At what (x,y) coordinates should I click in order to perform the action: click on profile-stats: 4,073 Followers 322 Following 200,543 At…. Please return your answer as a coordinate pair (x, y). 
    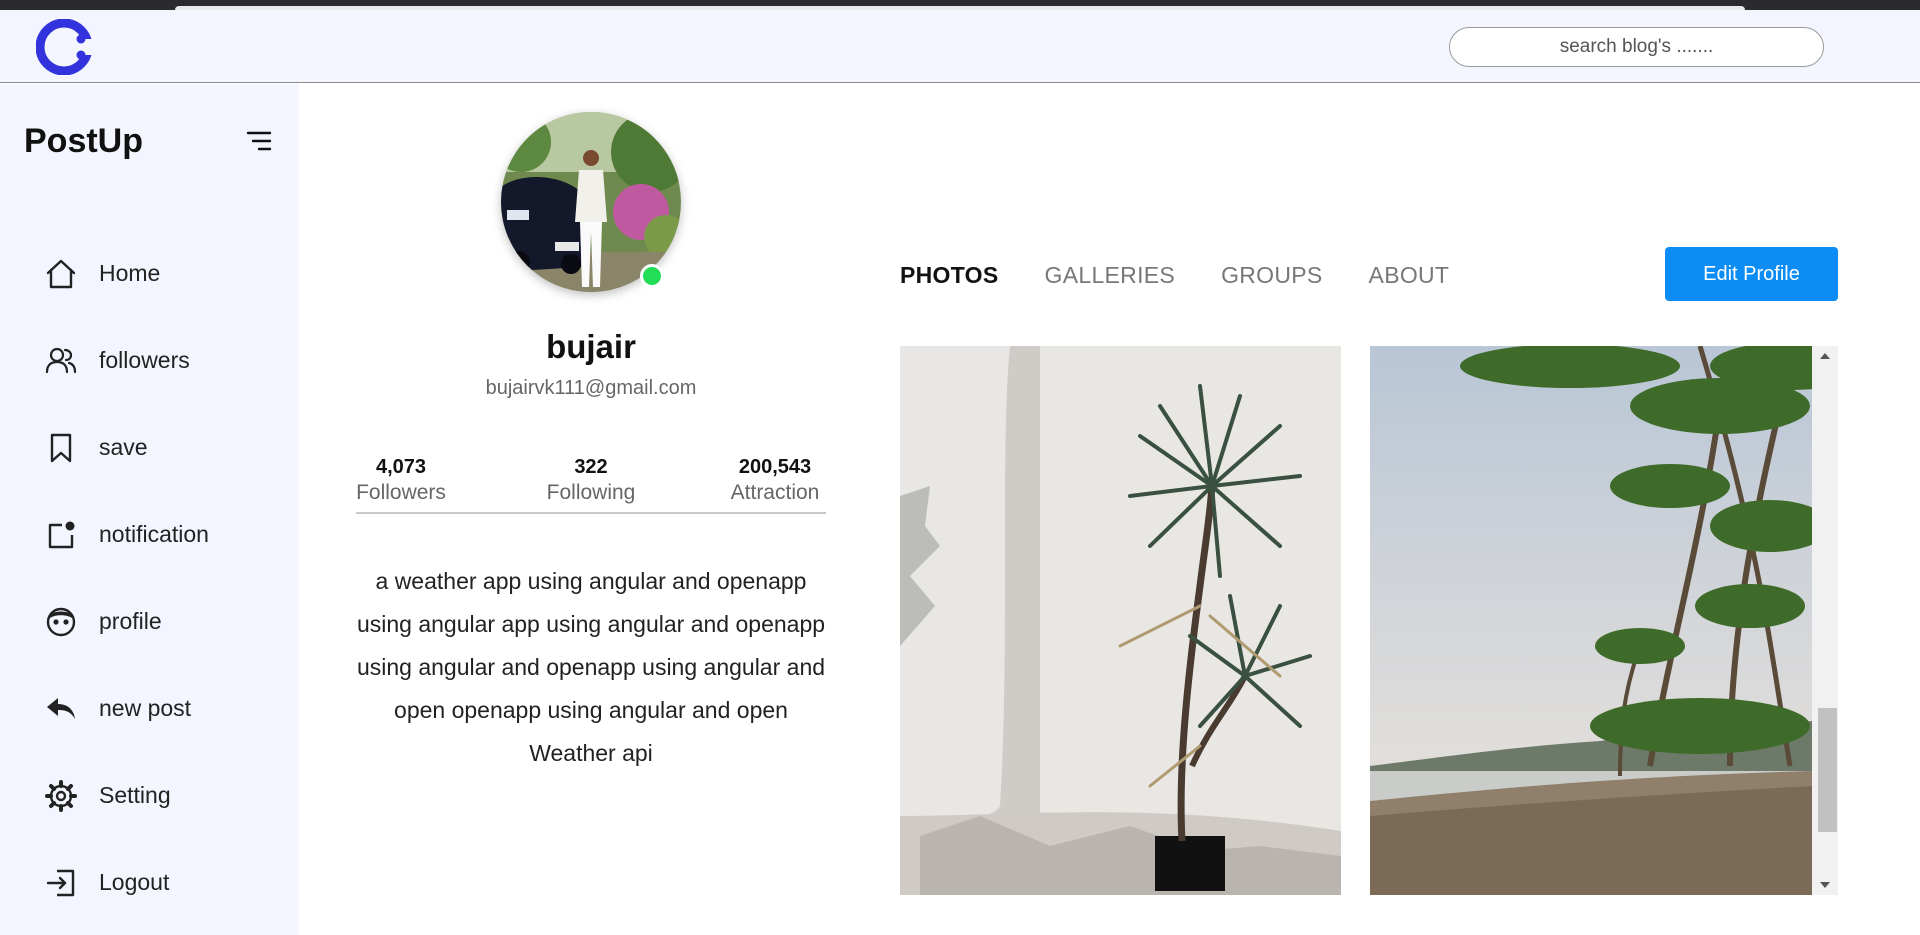
    Looking at the image, I should click on (591, 485).